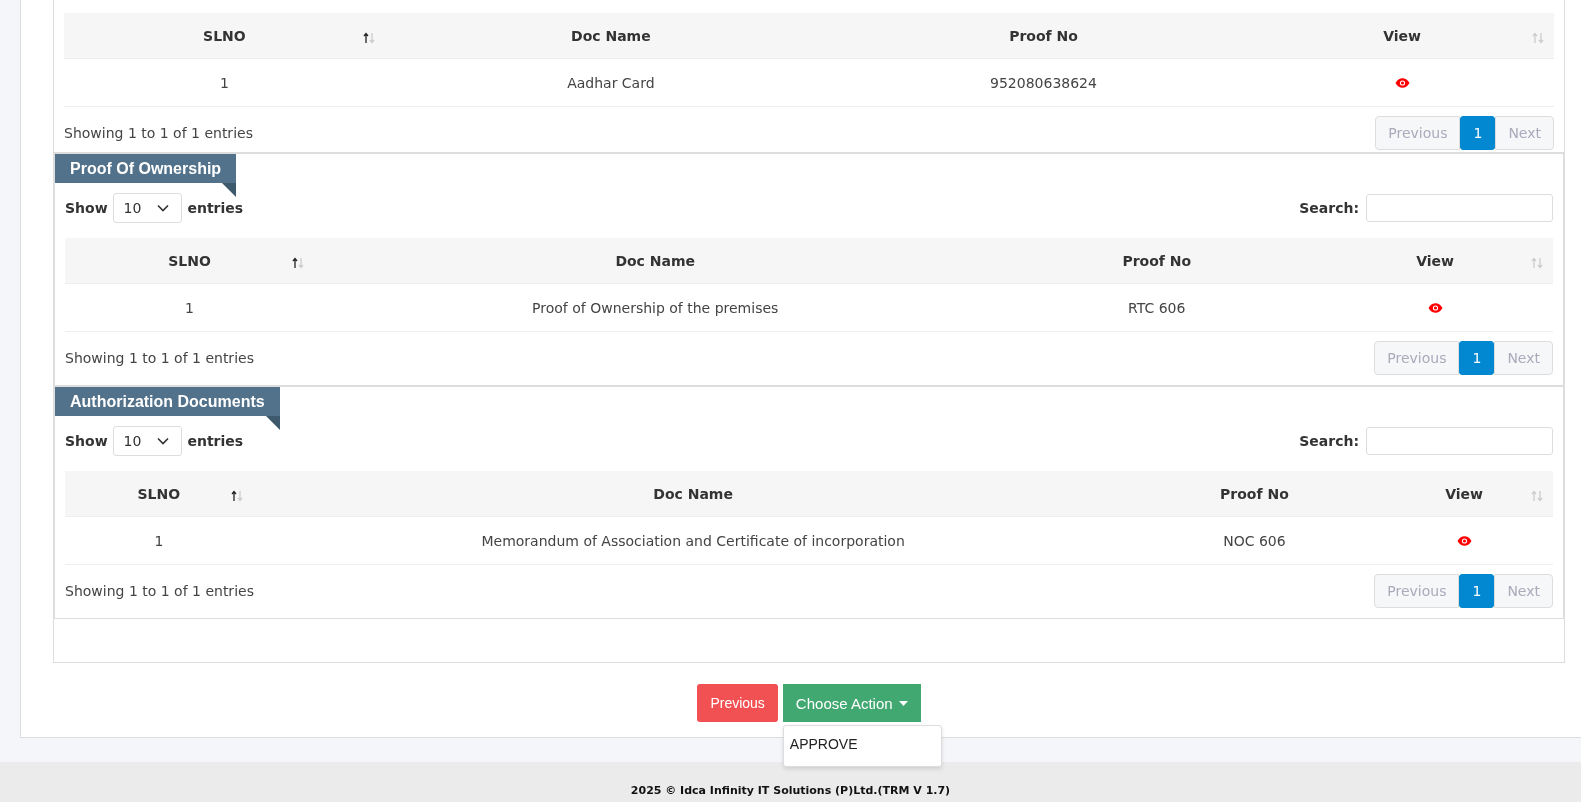 This screenshot has height=802, width=1581. What do you see at coordinates (1254, 540) in the screenshot?
I see `table-cell: NOC 606` at bounding box center [1254, 540].